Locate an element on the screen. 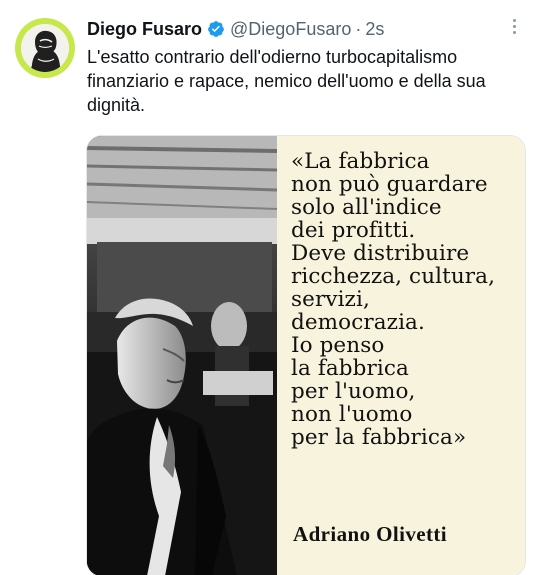  verified-badge-icon is located at coordinates (216, 29).